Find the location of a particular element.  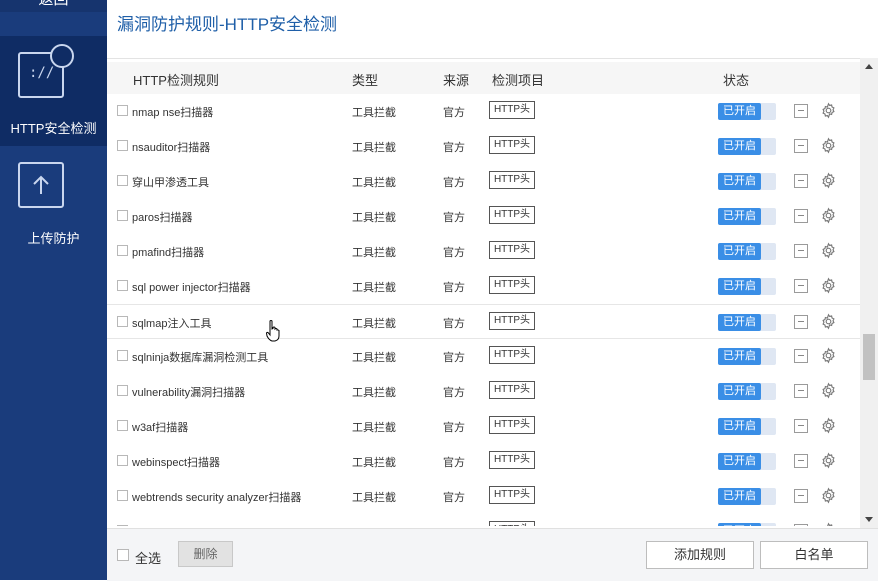

whitelist-button: 白名单 is located at coordinates (814, 555).